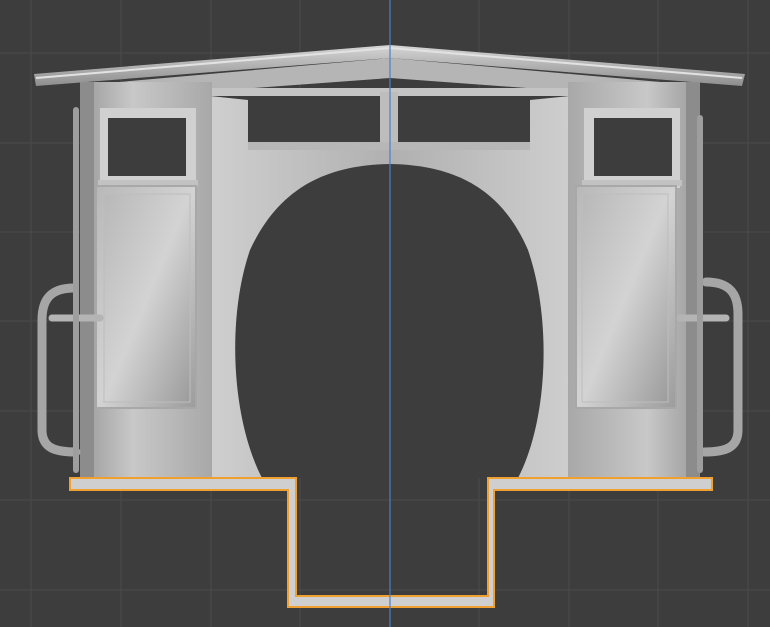 The width and height of the screenshot is (770, 627). What do you see at coordinates (389, 120) in the screenshot?
I see `window-divider` at bounding box center [389, 120].